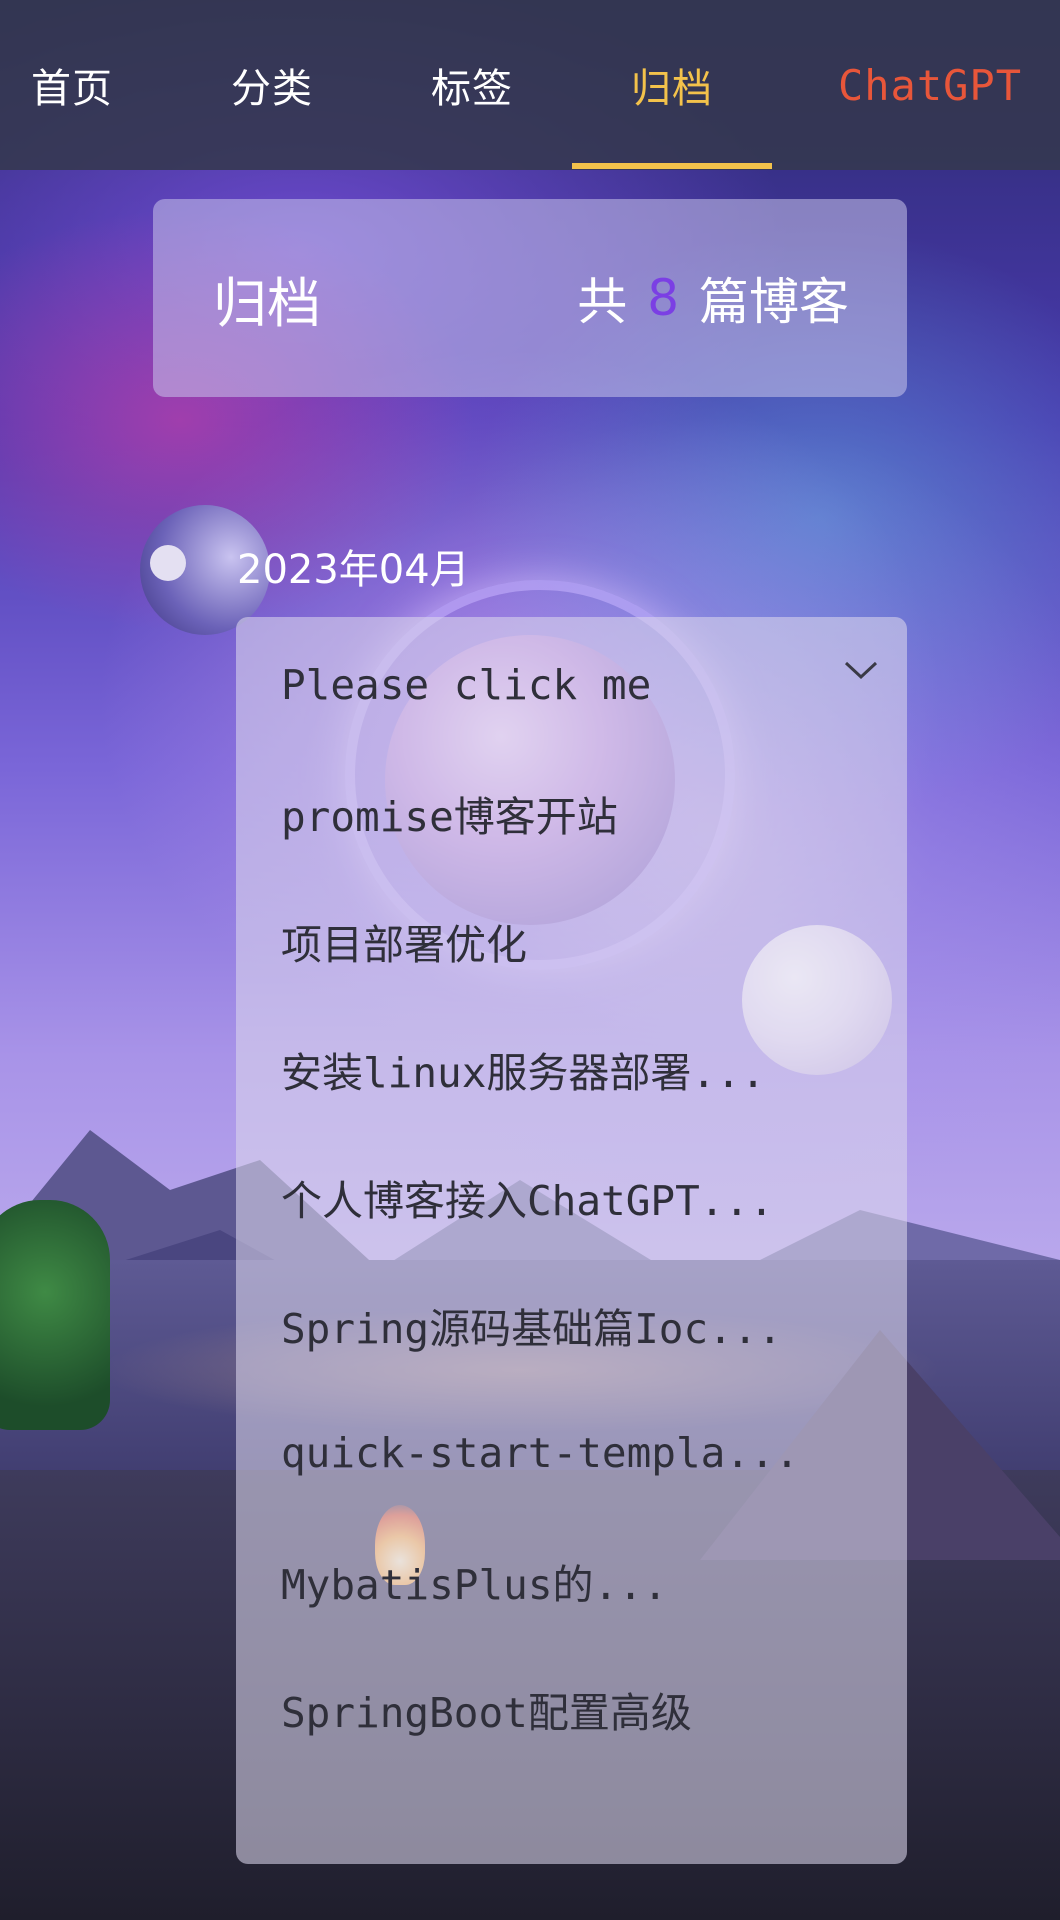  What do you see at coordinates (404, 945) in the screenshot?
I see `post-title: 项目部署优化` at bounding box center [404, 945].